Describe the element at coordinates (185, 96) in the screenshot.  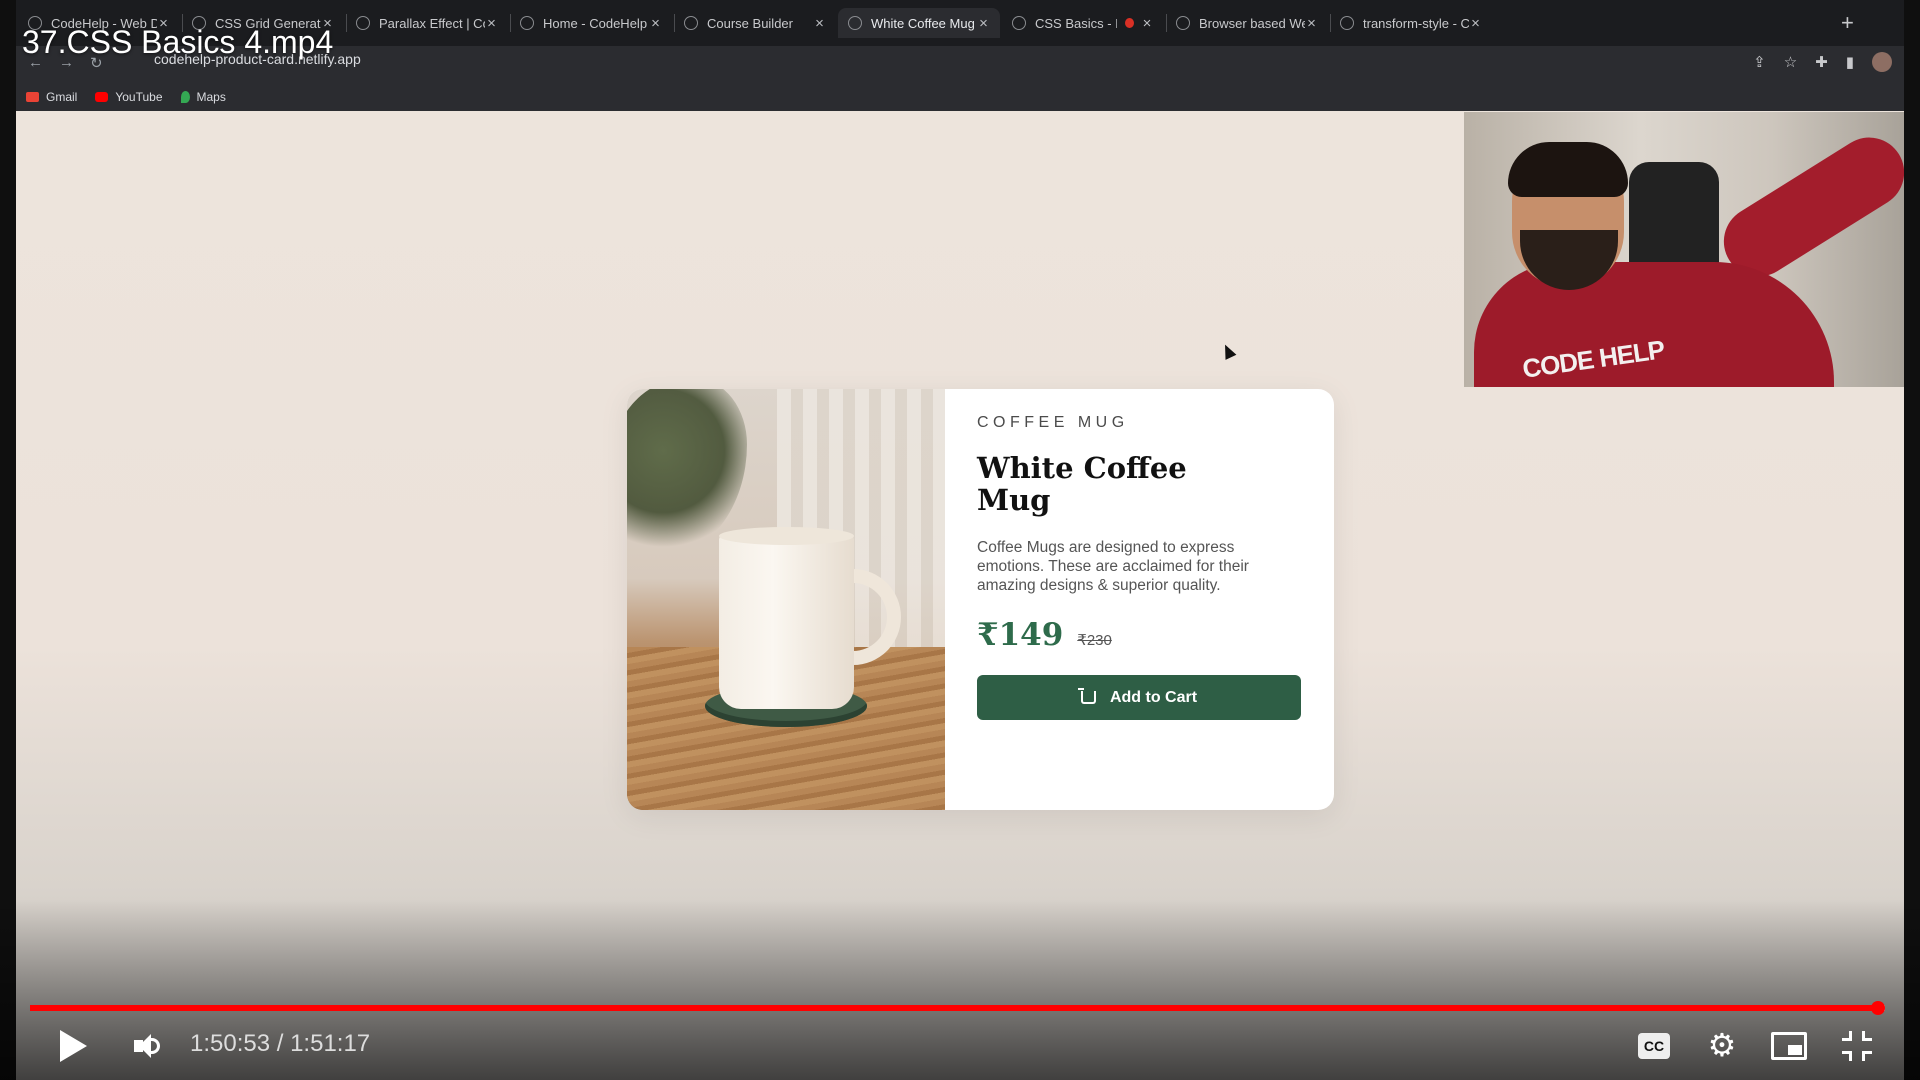
I see `maps-icon` at that location.